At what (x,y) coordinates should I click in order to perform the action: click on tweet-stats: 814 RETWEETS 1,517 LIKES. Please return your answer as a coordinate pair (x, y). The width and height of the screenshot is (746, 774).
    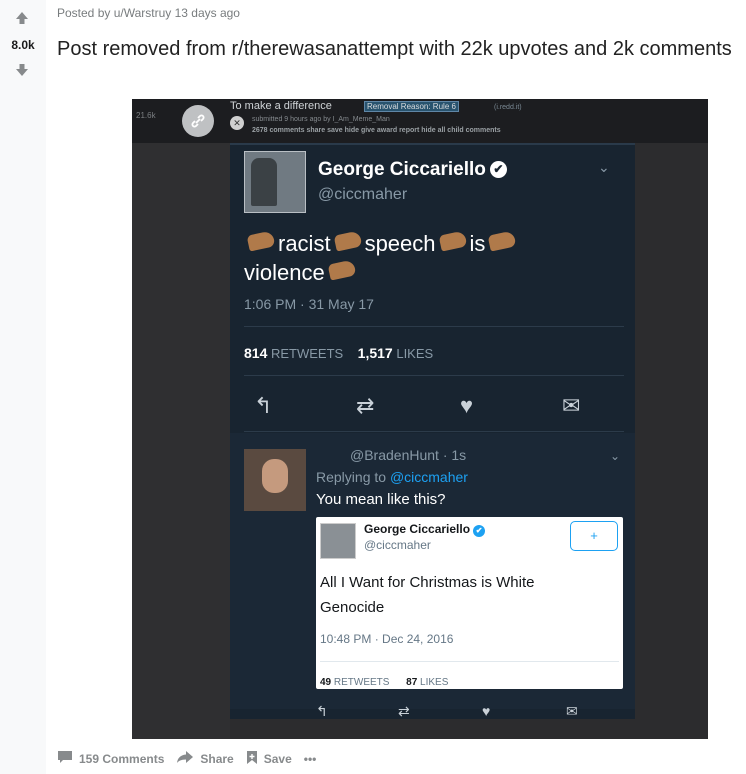
    Looking at the image, I should click on (338, 353).